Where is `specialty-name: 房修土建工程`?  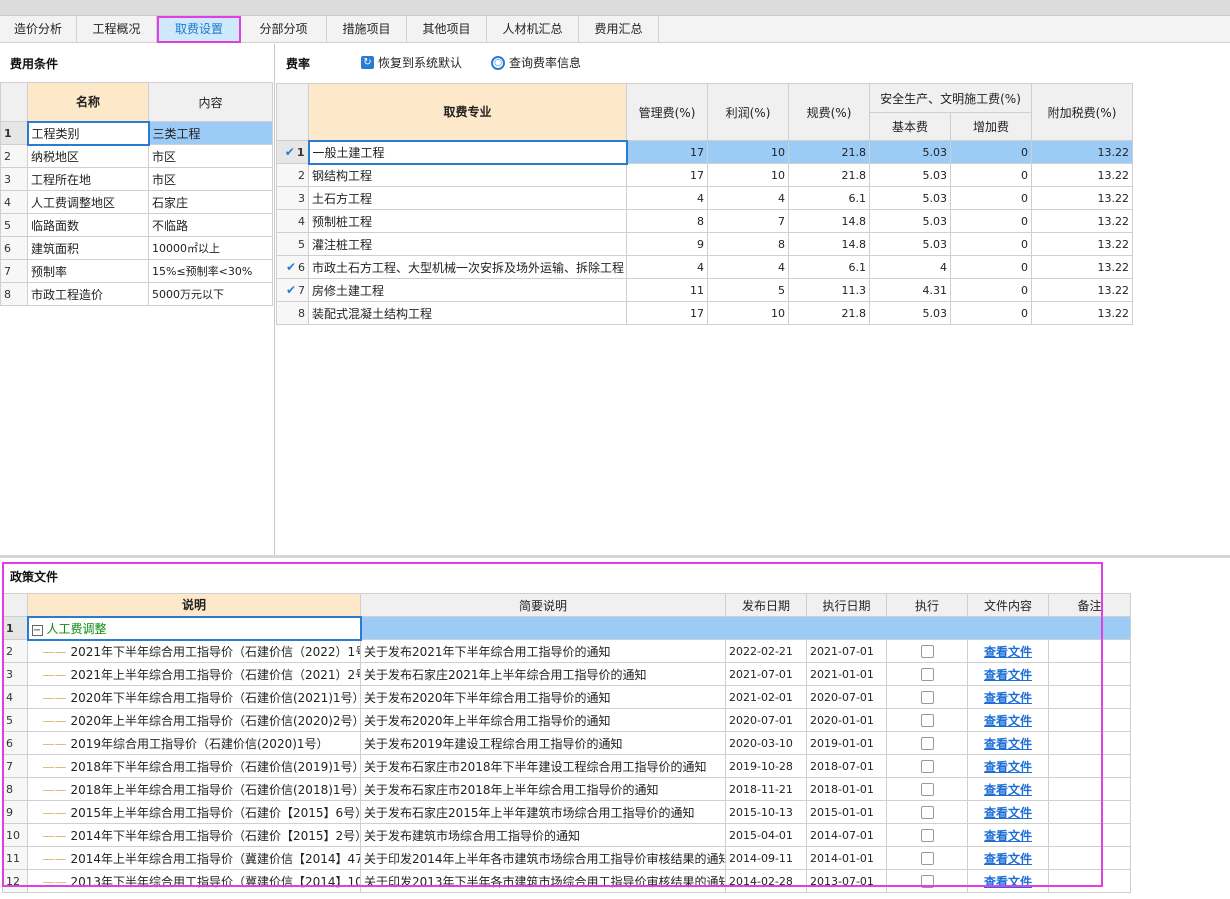
specialty-name: 房修土建工程 is located at coordinates (467, 290).